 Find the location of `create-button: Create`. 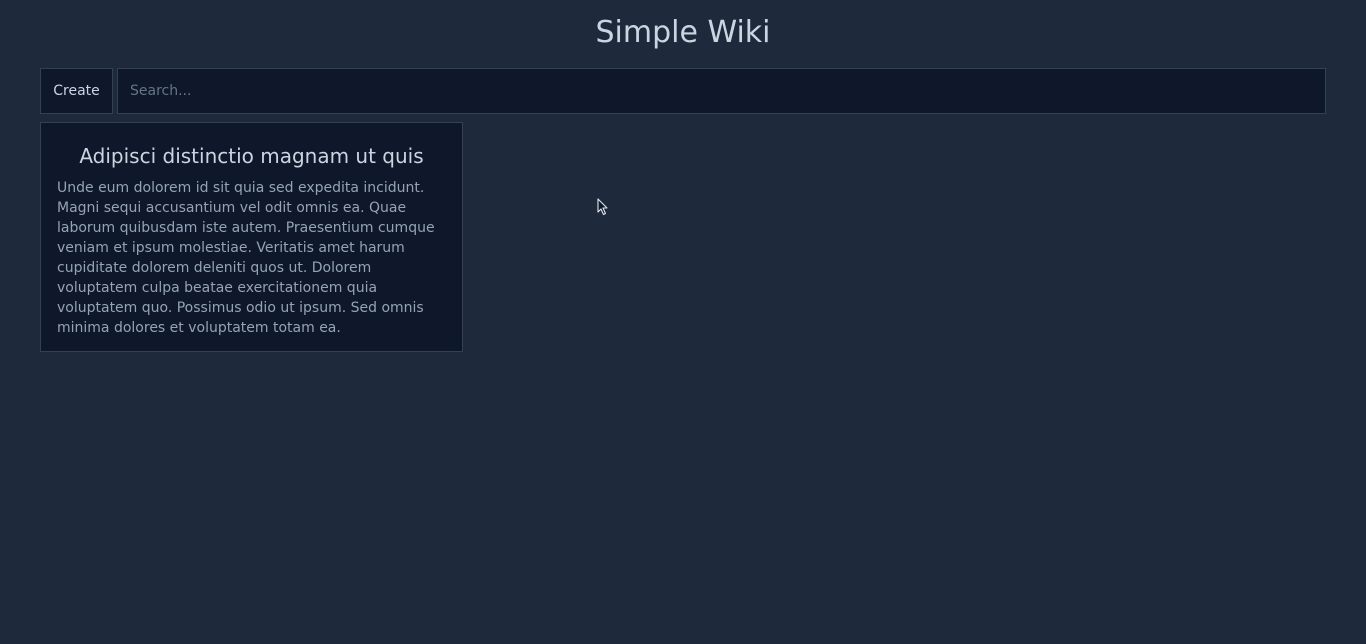

create-button: Create is located at coordinates (76, 91).